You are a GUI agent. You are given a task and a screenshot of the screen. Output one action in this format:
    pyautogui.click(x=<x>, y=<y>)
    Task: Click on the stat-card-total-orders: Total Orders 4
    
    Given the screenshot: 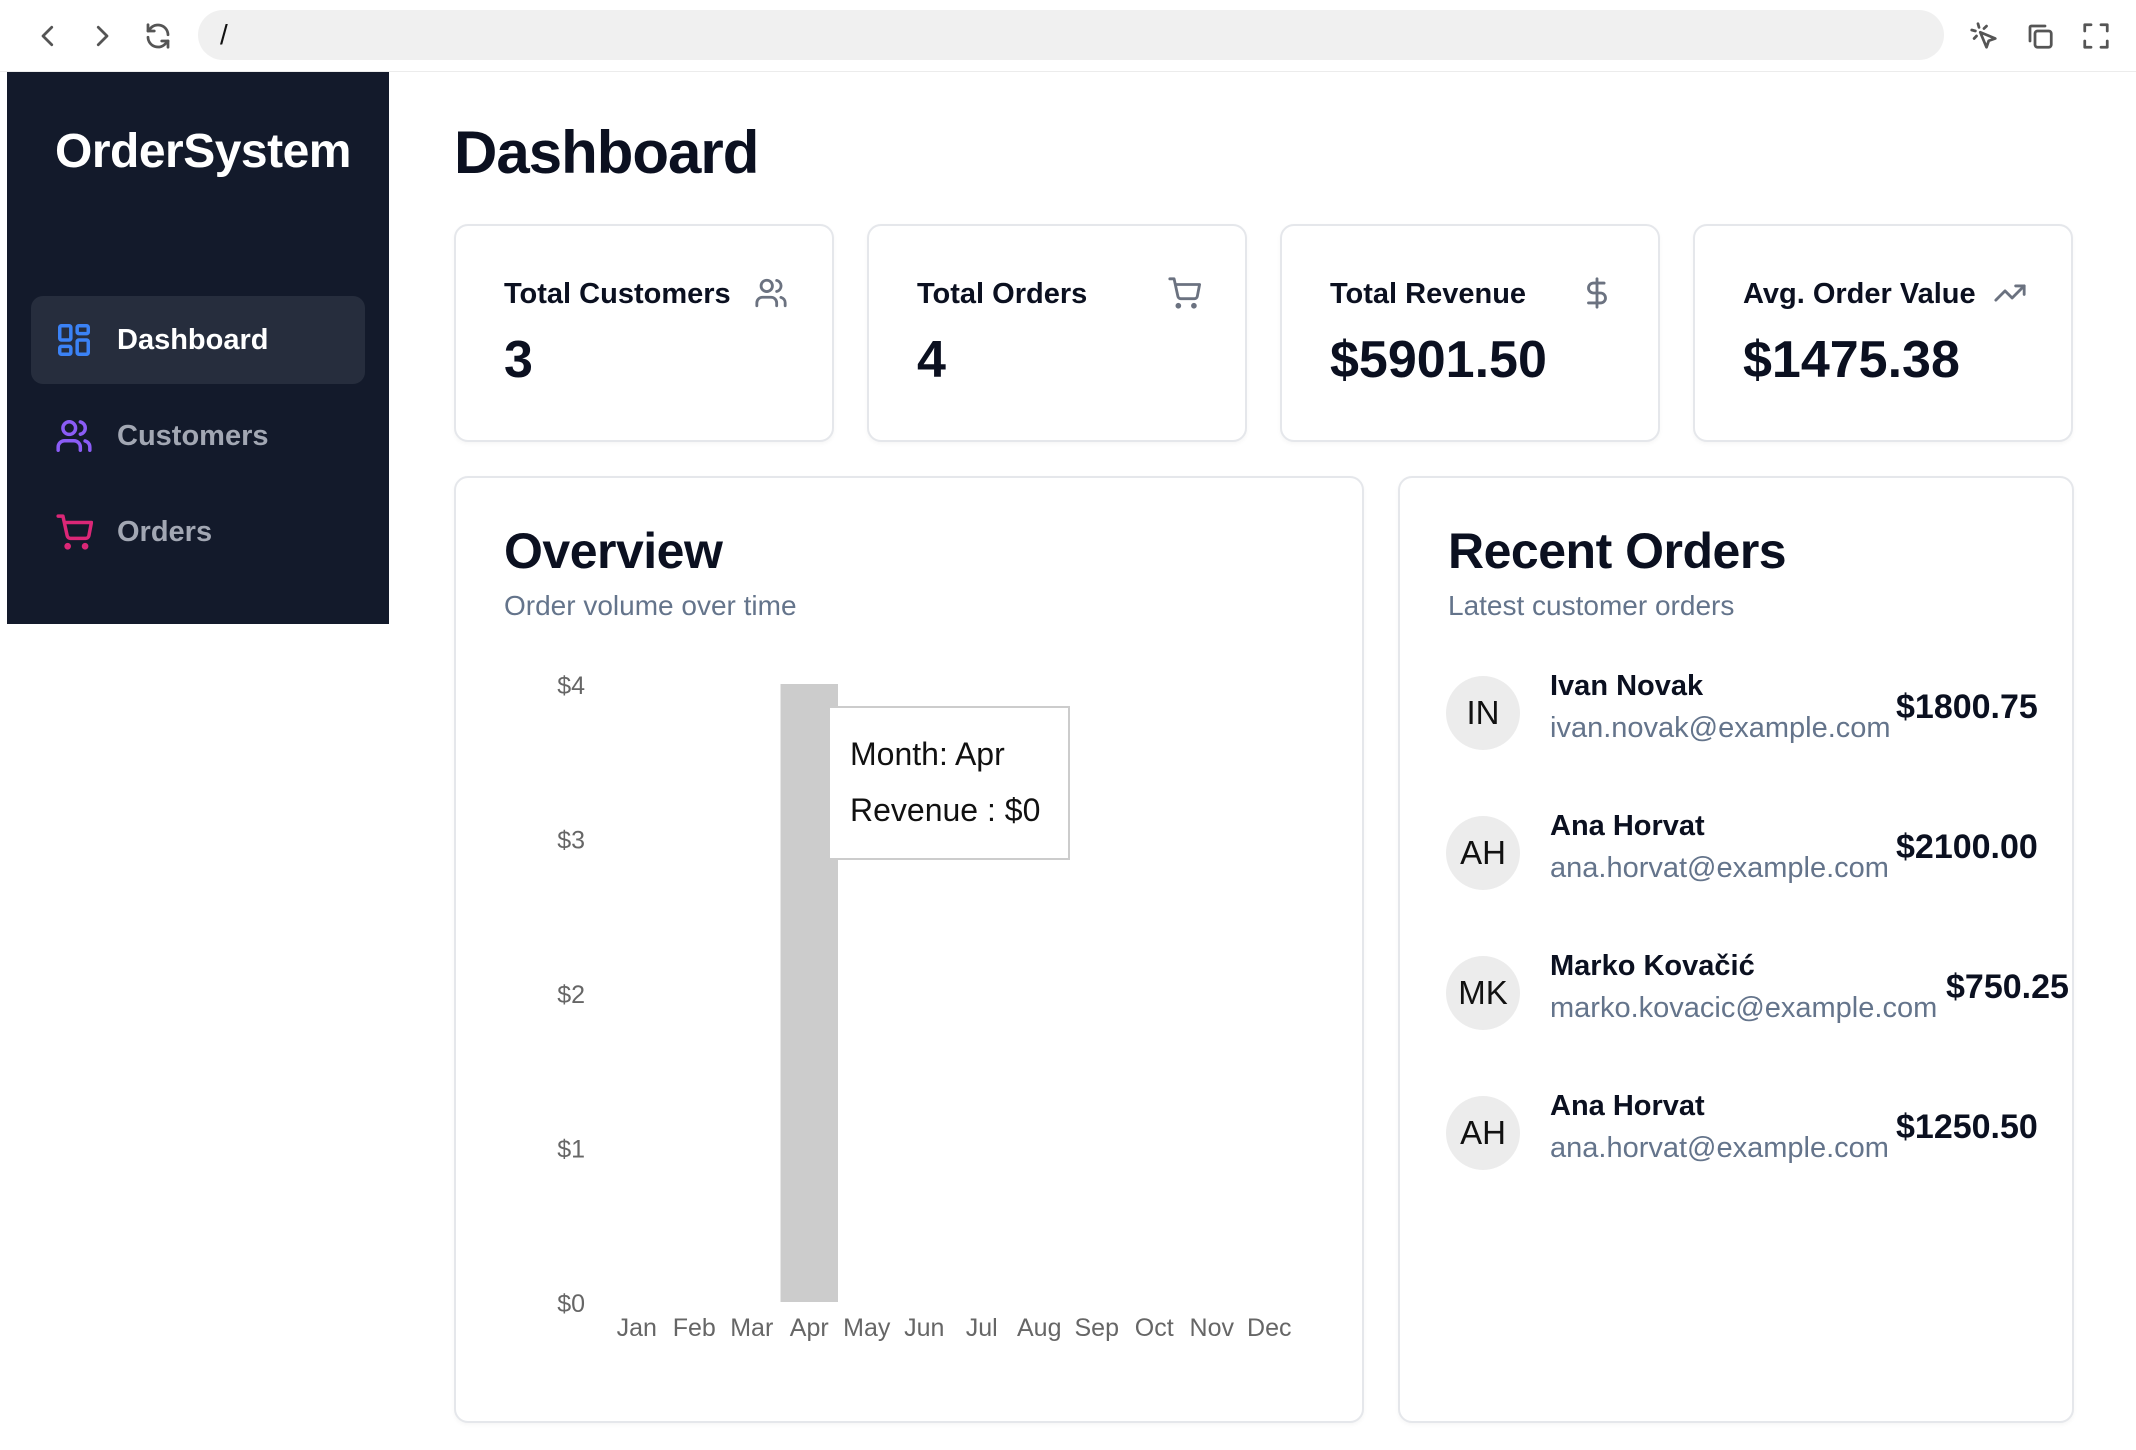 What is the action you would take?
    pyautogui.click(x=1057, y=333)
    